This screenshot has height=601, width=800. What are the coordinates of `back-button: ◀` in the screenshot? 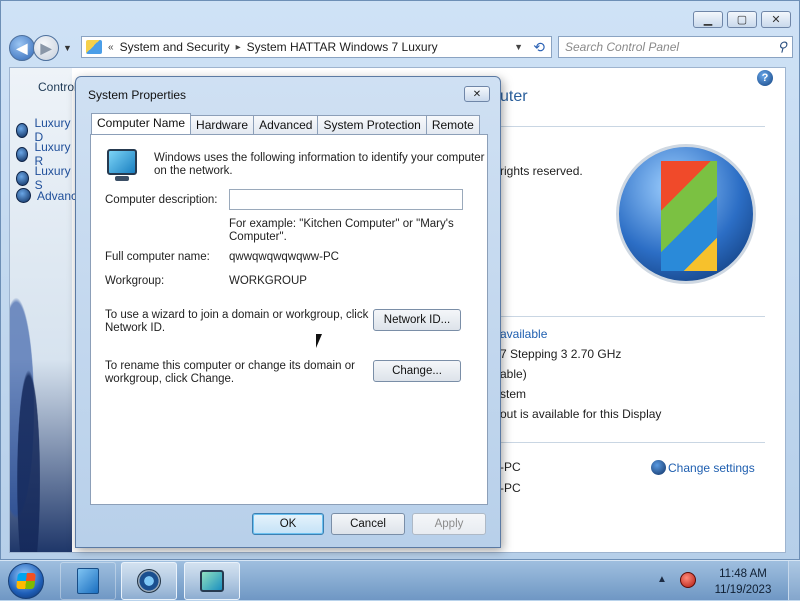 It's located at (22, 48).